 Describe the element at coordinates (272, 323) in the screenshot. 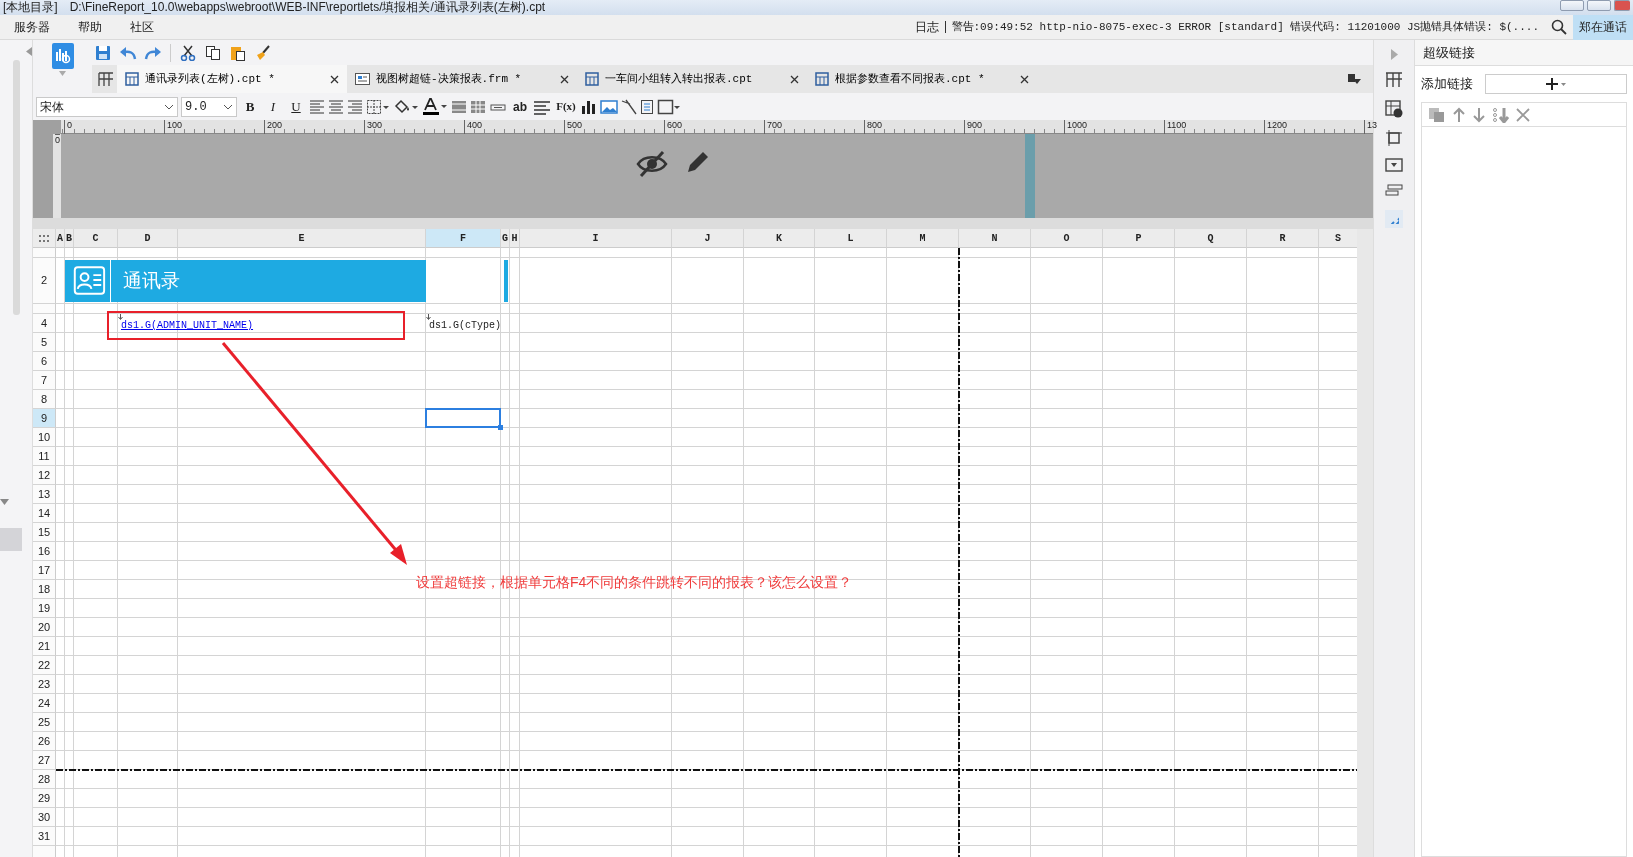

I see `link-cell: ds1.G(ADMIN_UNIT_NAME)` at that location.